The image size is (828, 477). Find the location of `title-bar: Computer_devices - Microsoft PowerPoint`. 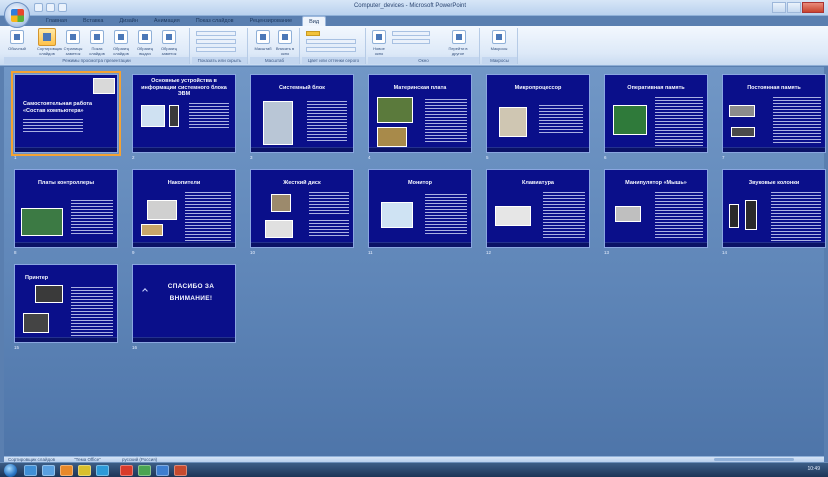

title-bar: Computer_devices - Microsoft PowerPoint is located at coordinates (414, 8).